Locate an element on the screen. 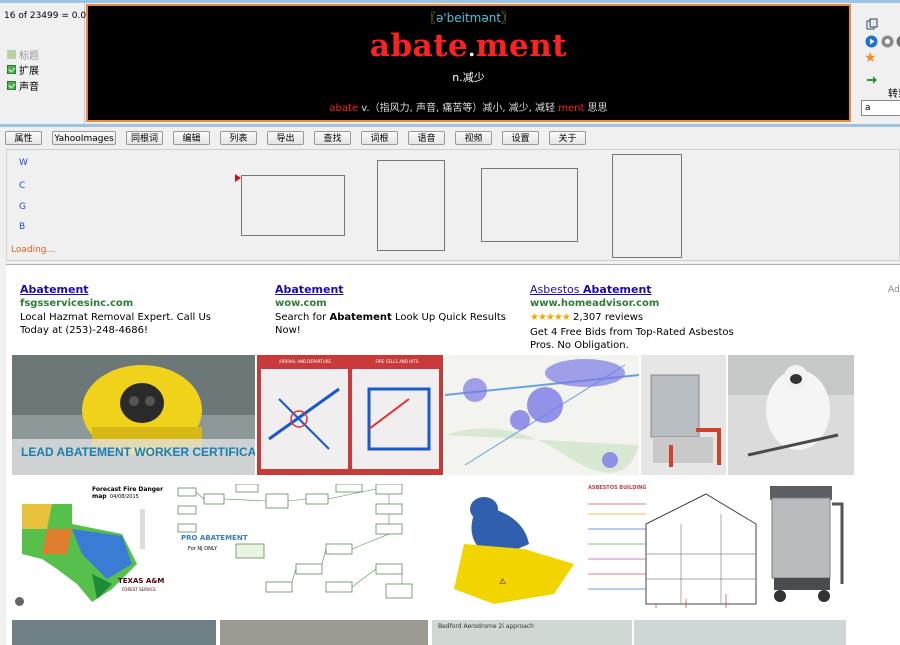 Image resolution: width=900 pixels, height=645 pixels. option-extend-label: 扩展 is located at coordinates (29, 69).